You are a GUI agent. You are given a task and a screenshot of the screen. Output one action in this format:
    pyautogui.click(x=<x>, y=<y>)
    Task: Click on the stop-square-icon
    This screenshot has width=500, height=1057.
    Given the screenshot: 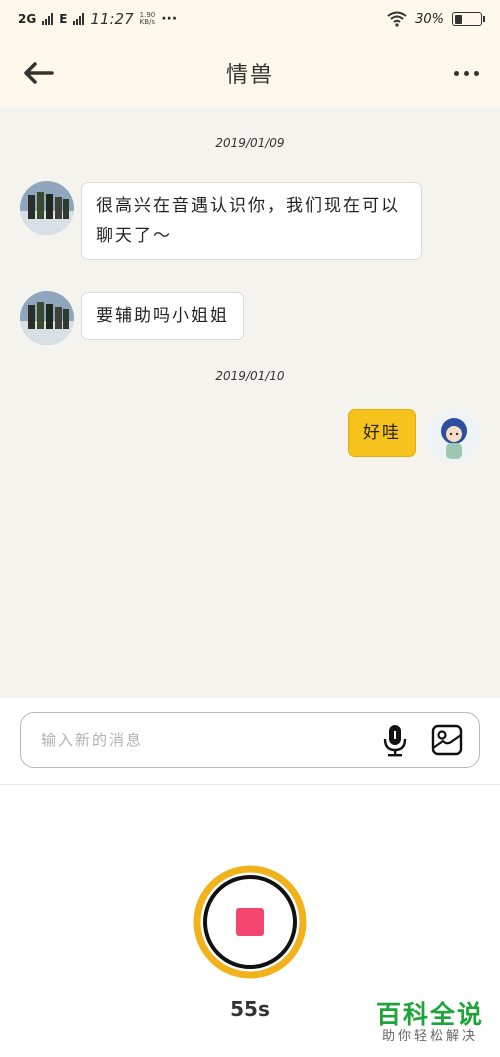 What is the action you would take?
    pyautogui.click(x=250, y=922)
    